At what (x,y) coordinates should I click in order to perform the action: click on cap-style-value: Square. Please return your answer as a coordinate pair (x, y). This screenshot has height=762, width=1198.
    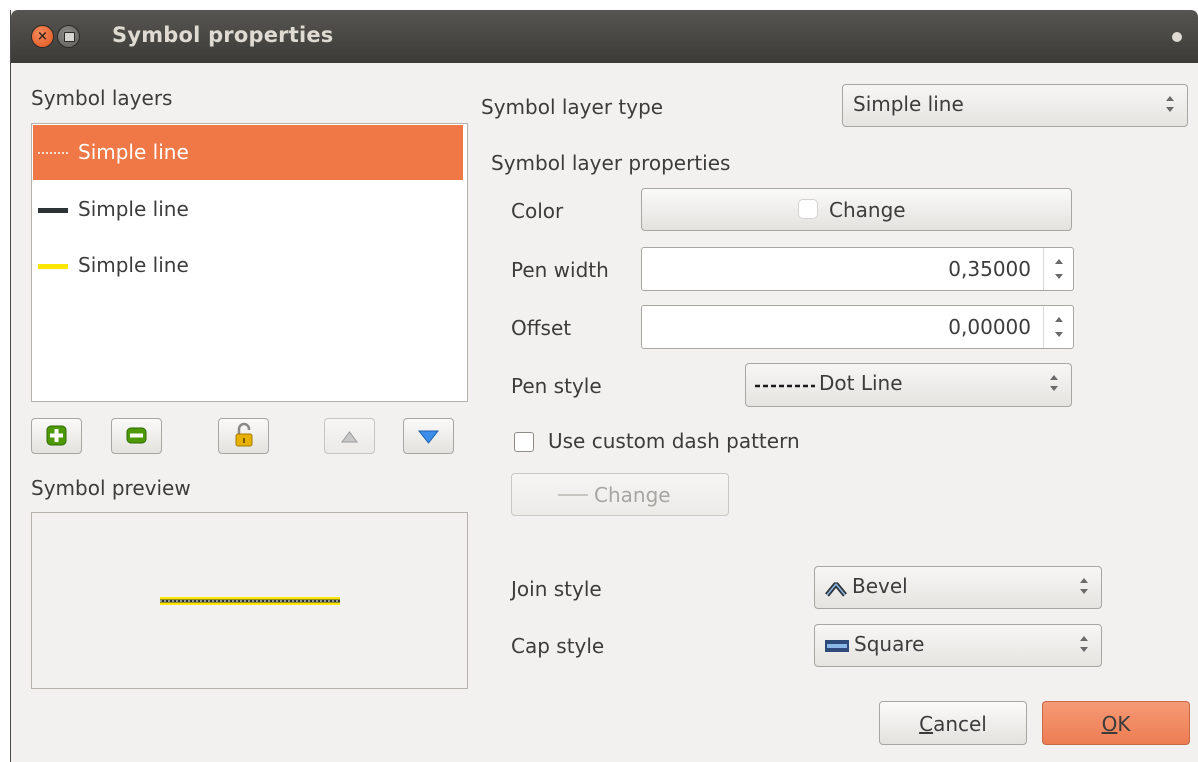
    Looking at the image, I should click on (889, 644).